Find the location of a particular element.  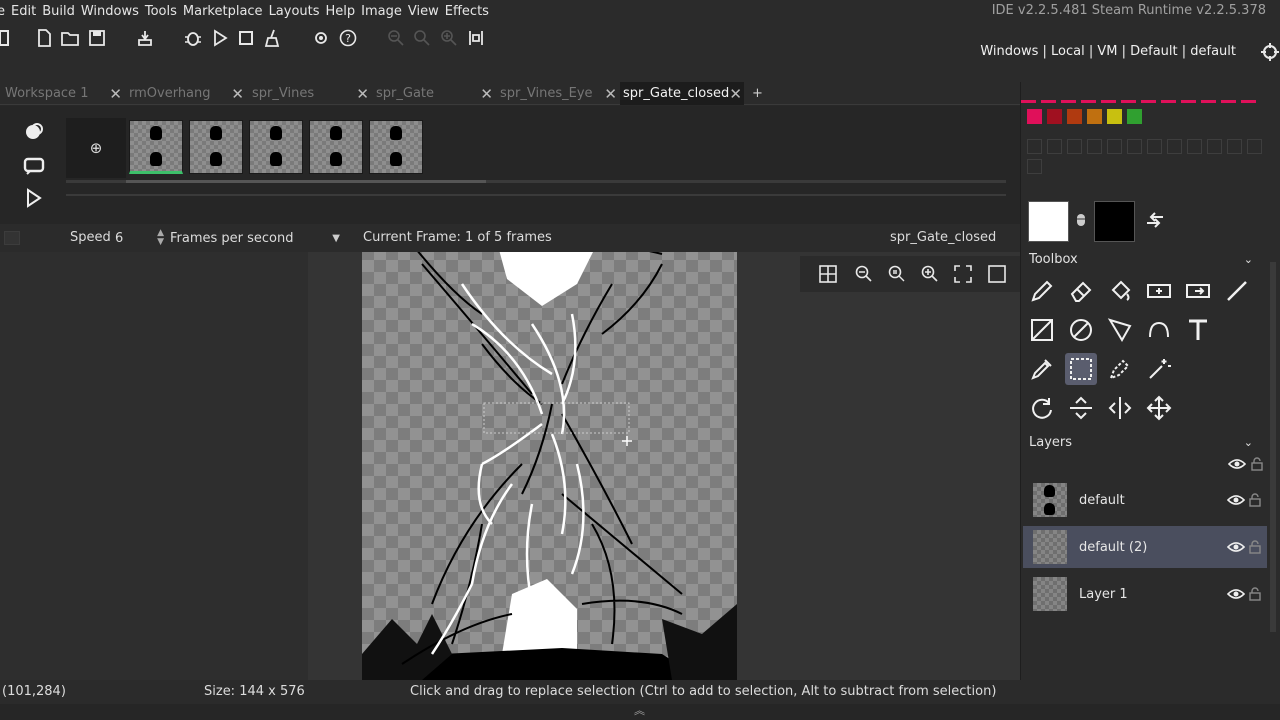

tab-spr-vines-eye: spr_Vines_Eye ✕ is located at coordinates (560, 93).